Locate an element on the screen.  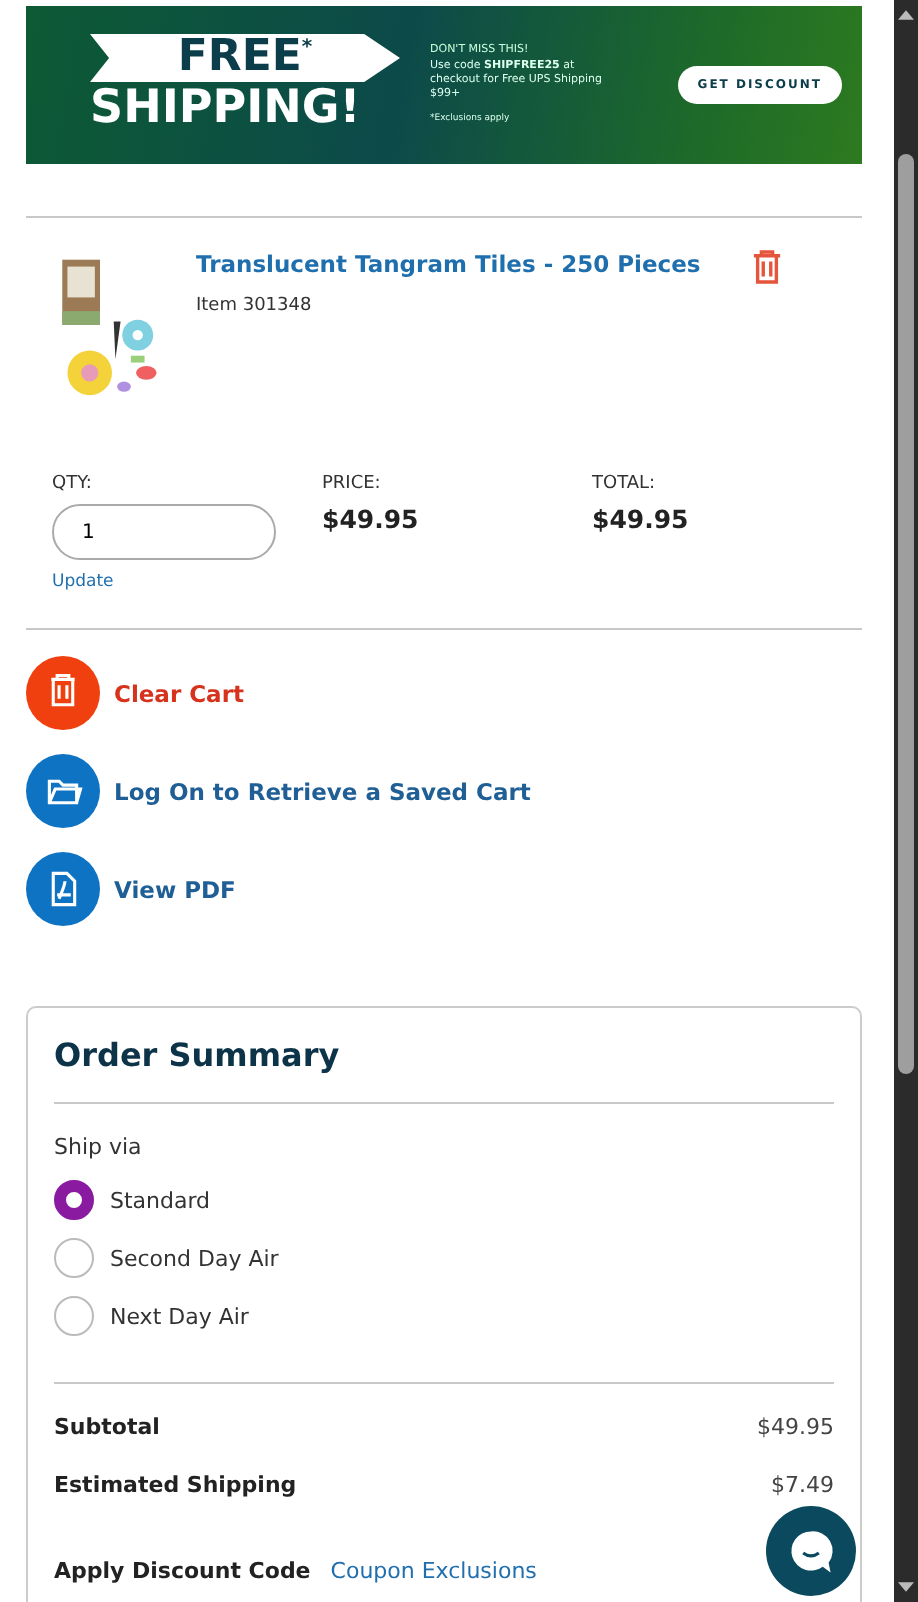
summary-line-value: $49.95 is located at coordinates (795, 1427).